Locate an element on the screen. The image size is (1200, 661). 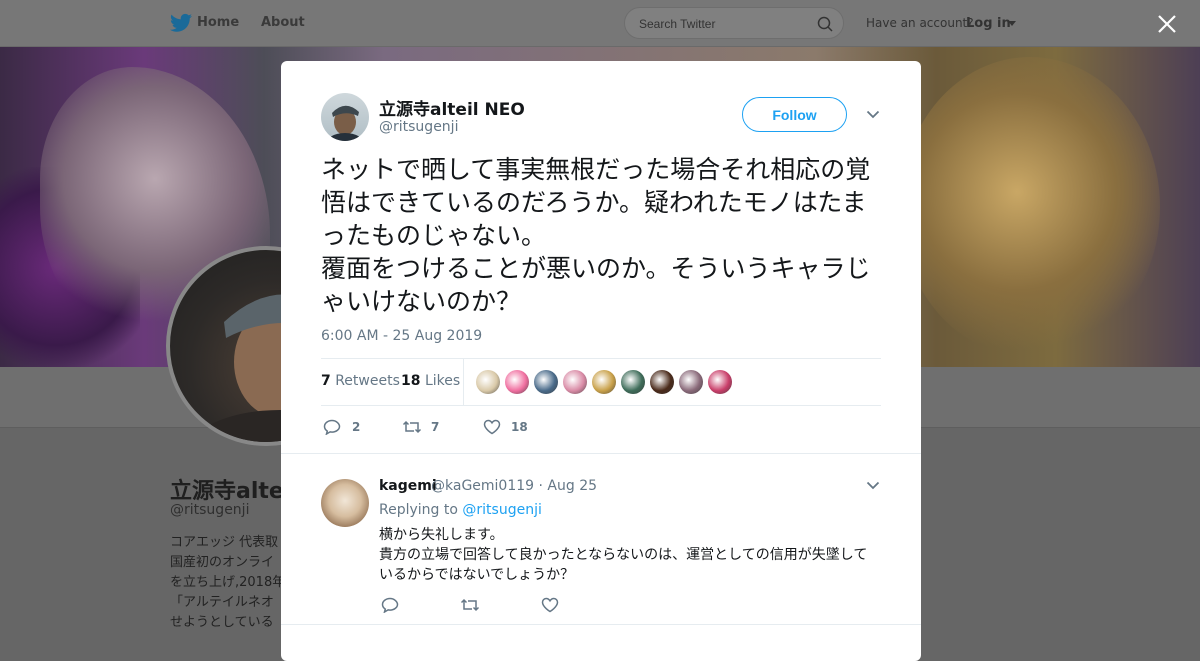
follow-button: Follow is located at coordinates (794, 114).